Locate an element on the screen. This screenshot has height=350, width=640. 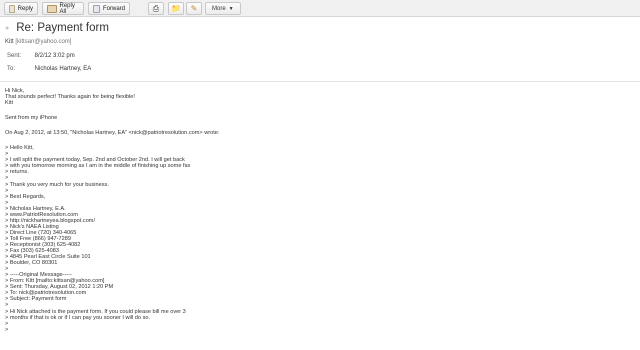
flag-icon: ● is located at coordinates (7, 28).